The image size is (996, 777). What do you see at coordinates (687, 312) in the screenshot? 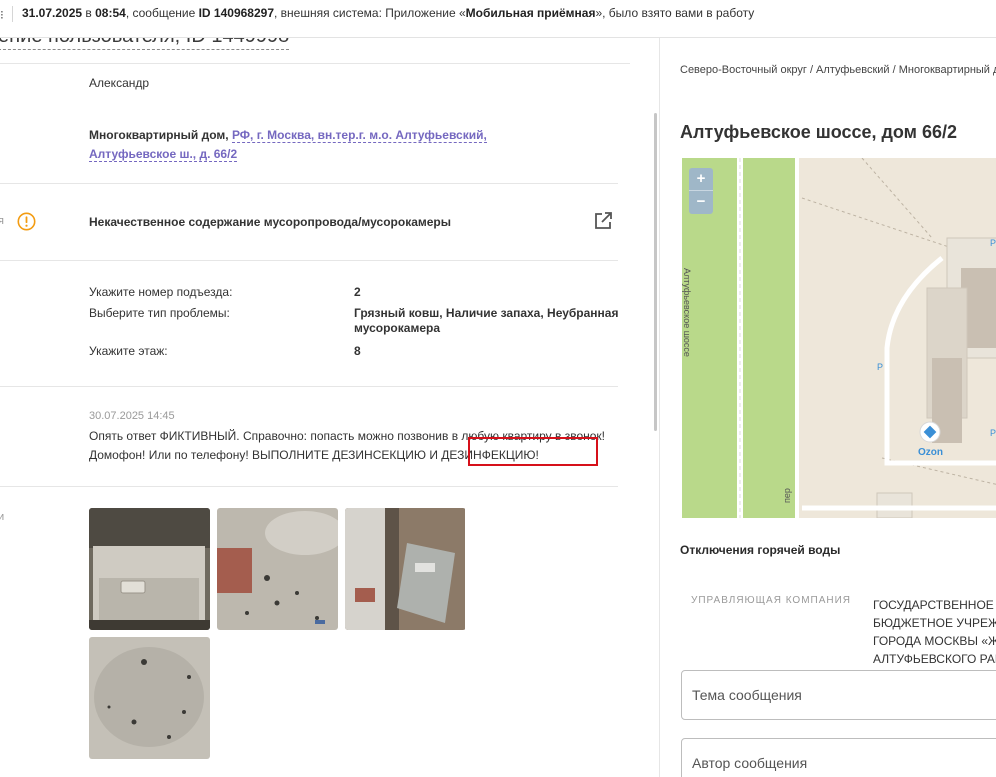
I see `street-label: Алтуфьевское шоссе` at bounding box center [687, 312].